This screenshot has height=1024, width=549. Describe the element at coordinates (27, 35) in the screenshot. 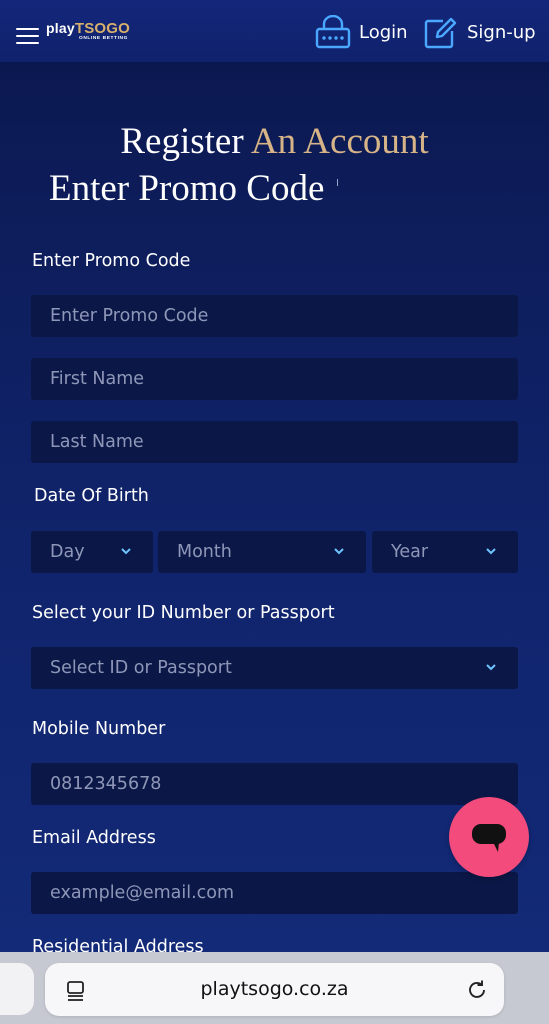

I see `hamburger-icon` at that location.